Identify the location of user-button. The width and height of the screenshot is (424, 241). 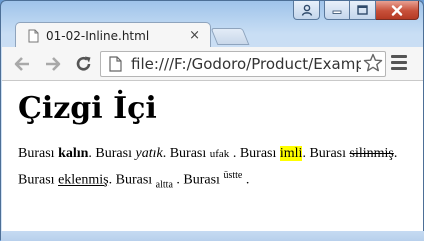
(306, 10).